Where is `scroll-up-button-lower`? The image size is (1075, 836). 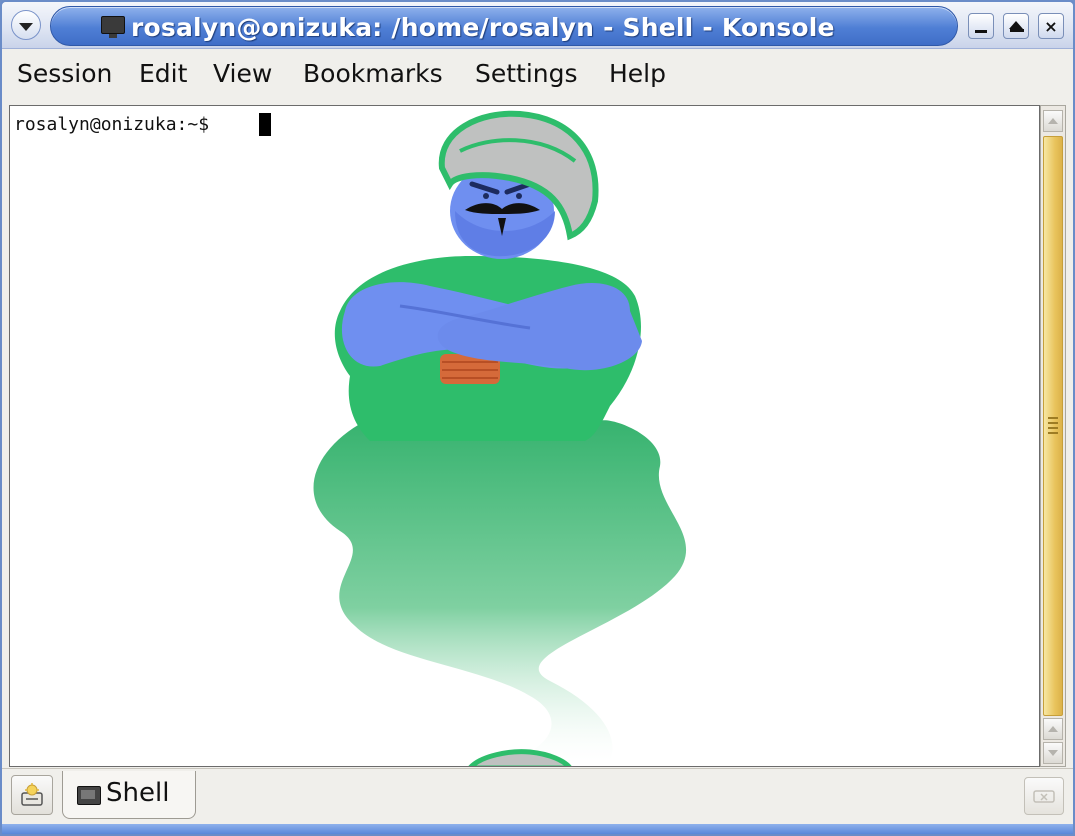
scroll-up-button-lower is located at coordinates (1053, 729).